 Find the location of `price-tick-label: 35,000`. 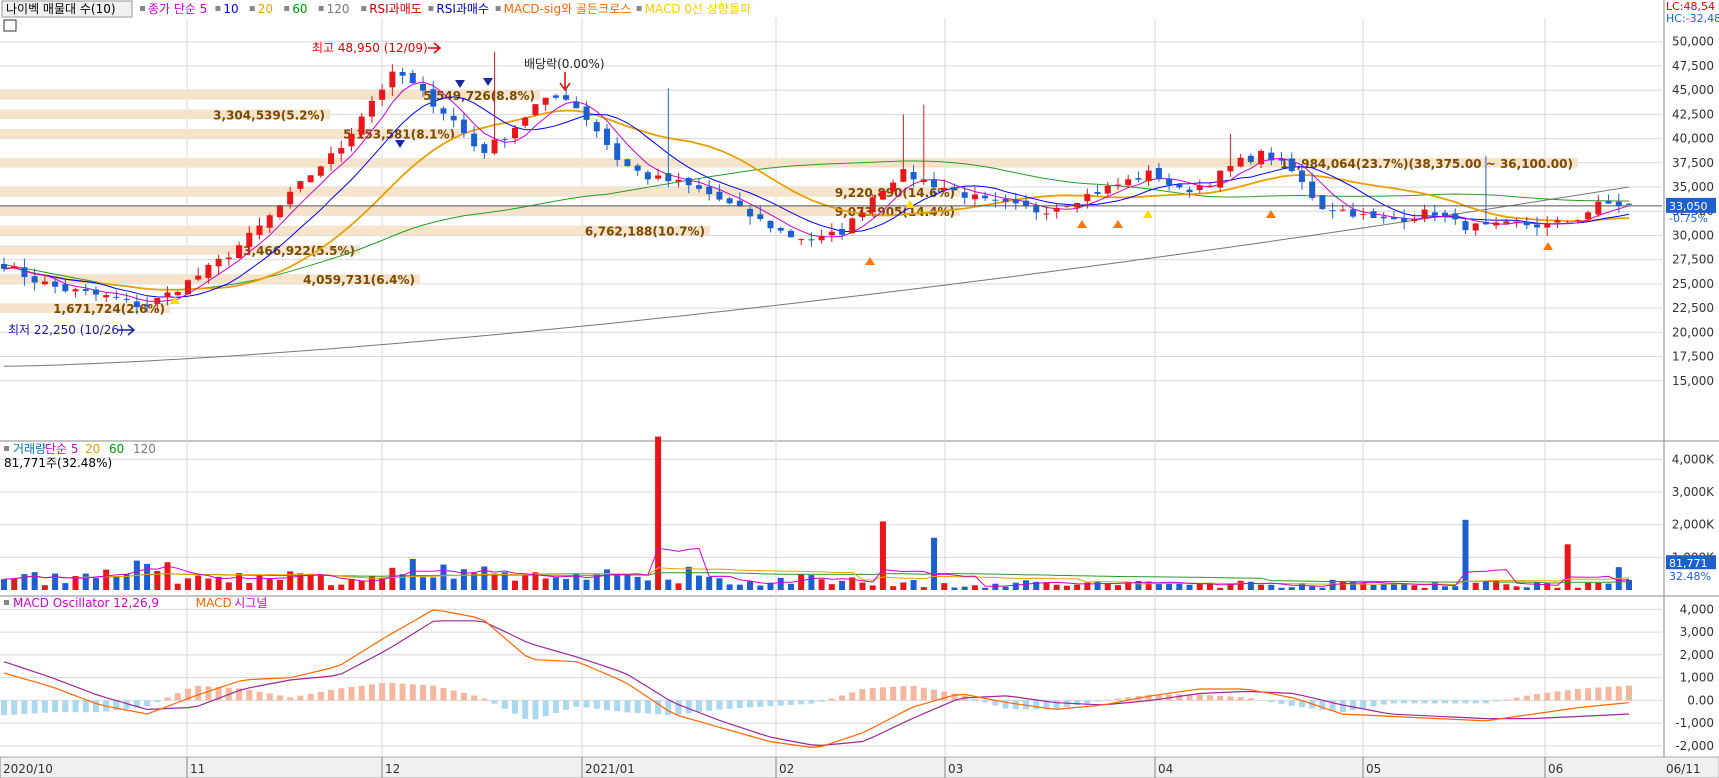

price-tick-label: 35,000 is located at coordinates (1693, 187).